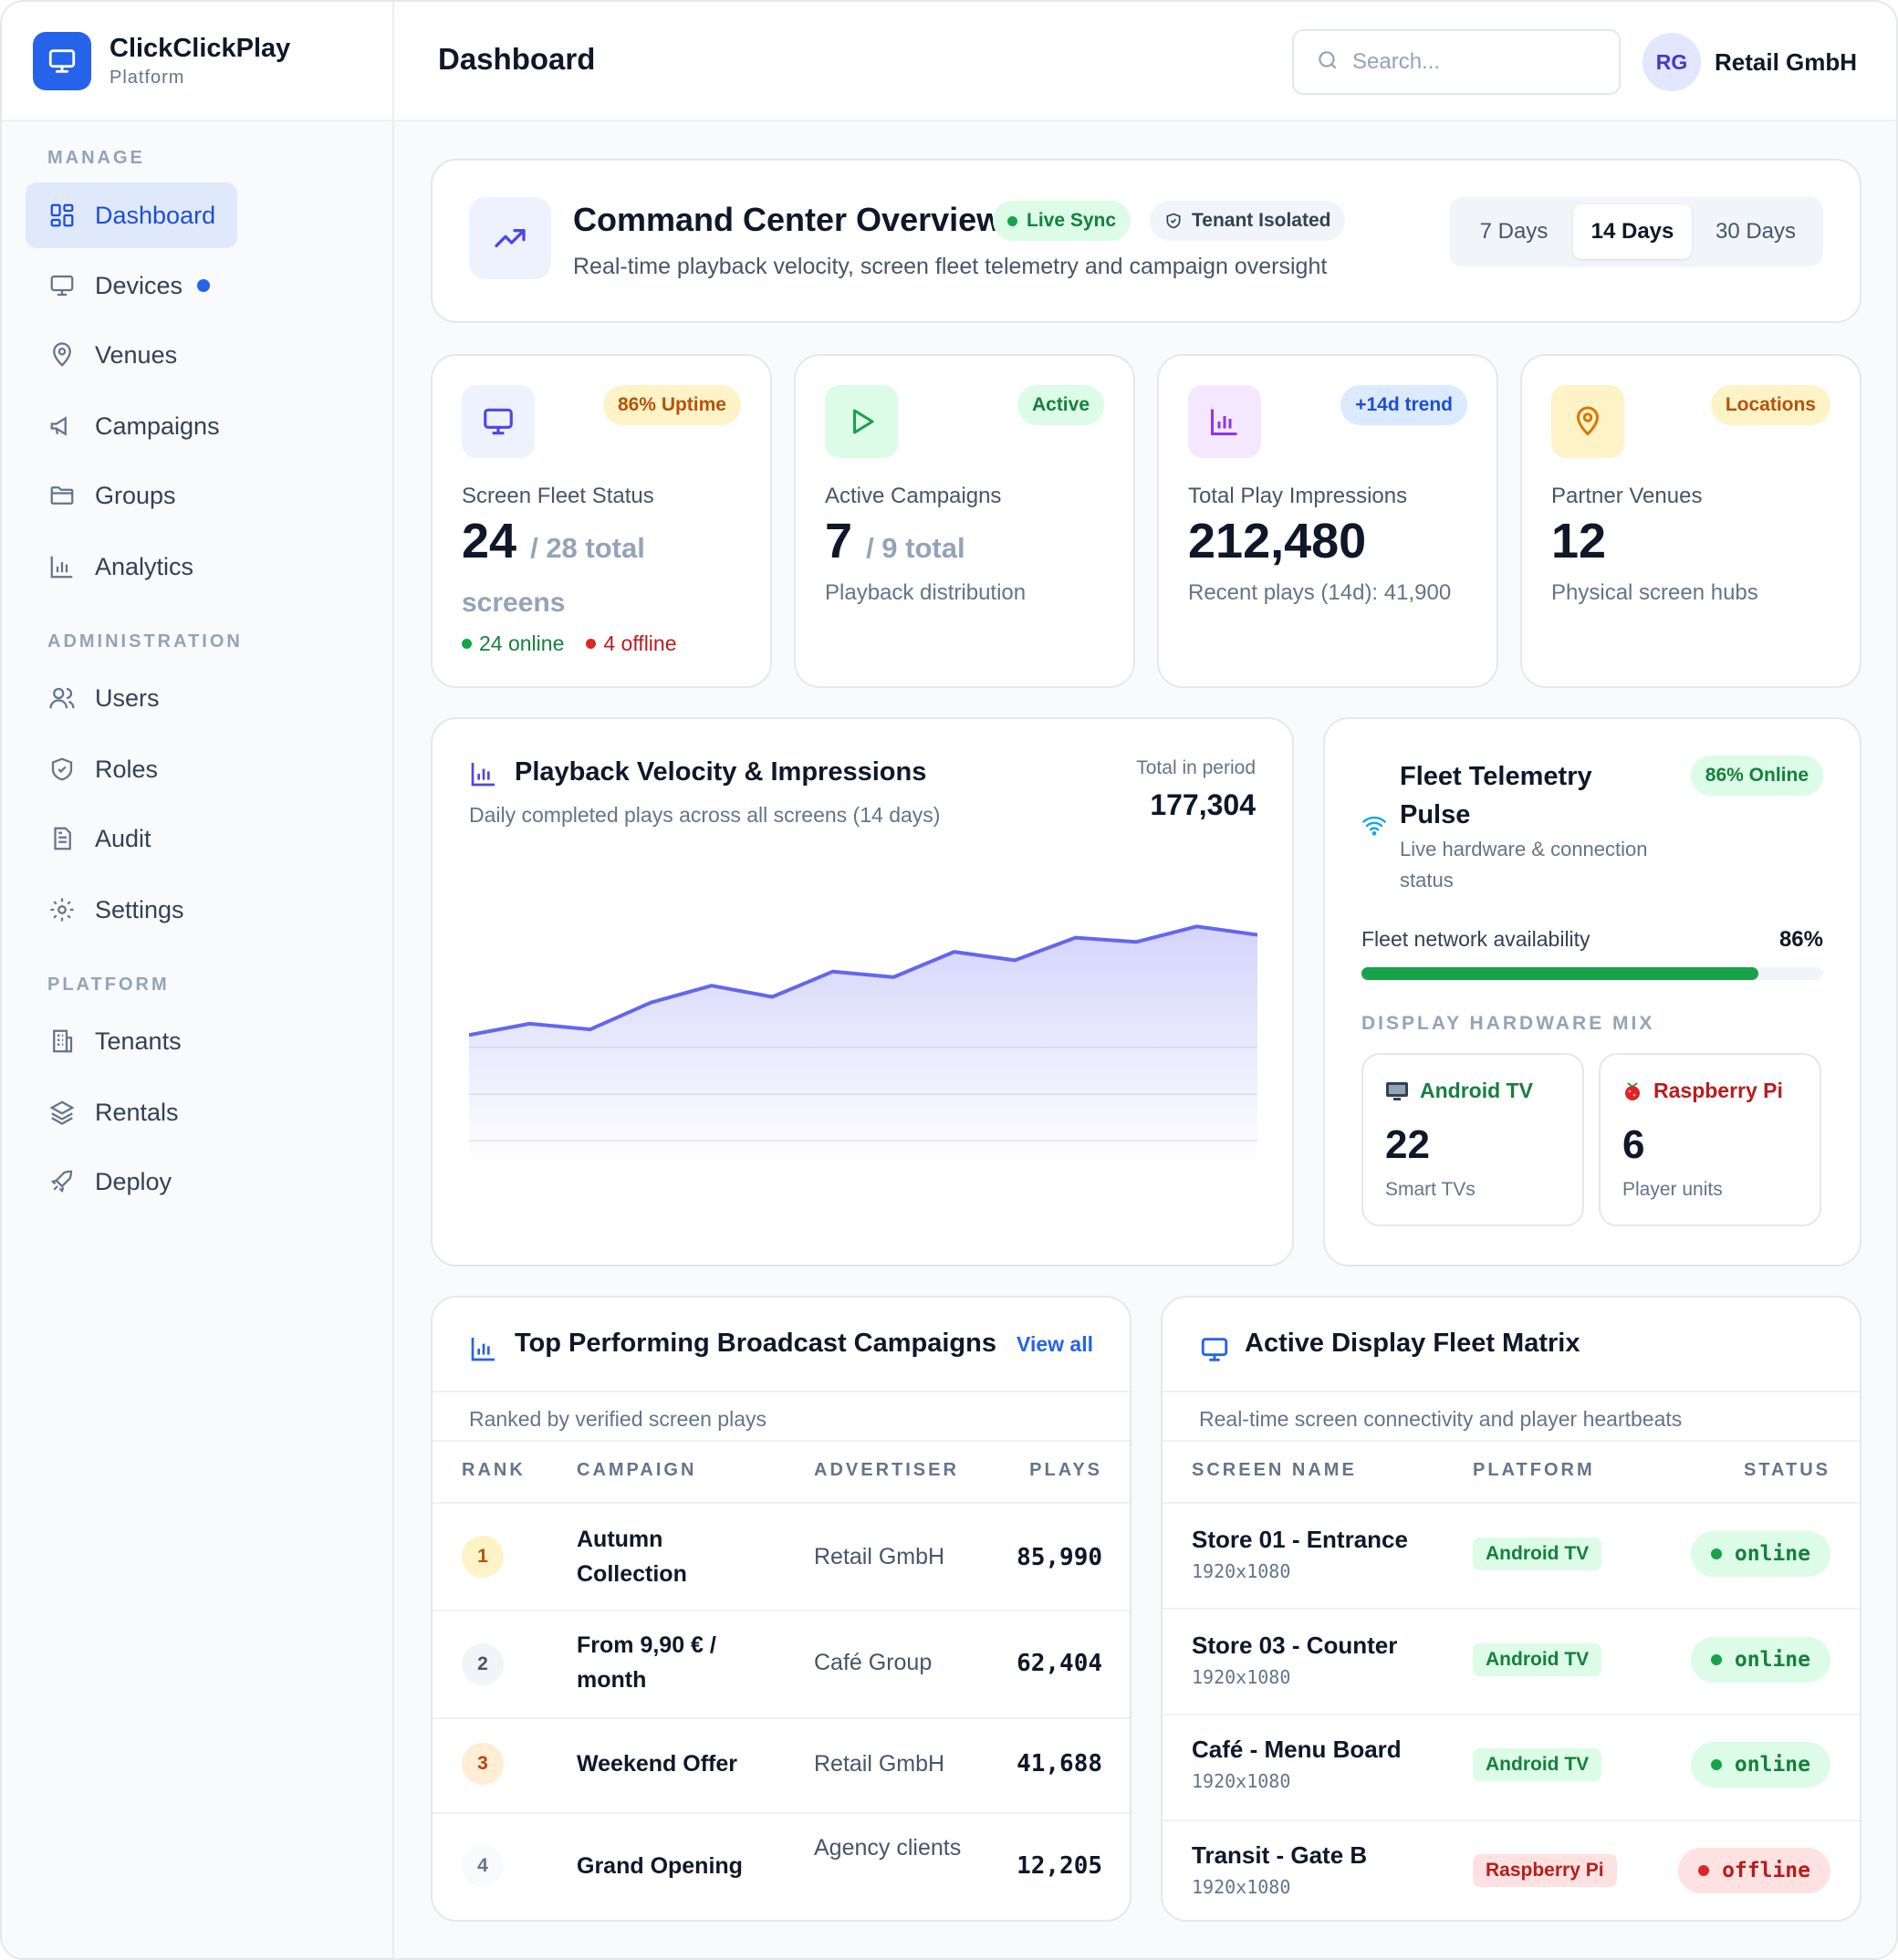 Image resolution: width=1898 pixels, height=1960 pixels. What do you see at coordinates (1274, 1471) in the screenshot?
I see `column-header: SCREEN NAME` at bounding box center [1274, 1471].